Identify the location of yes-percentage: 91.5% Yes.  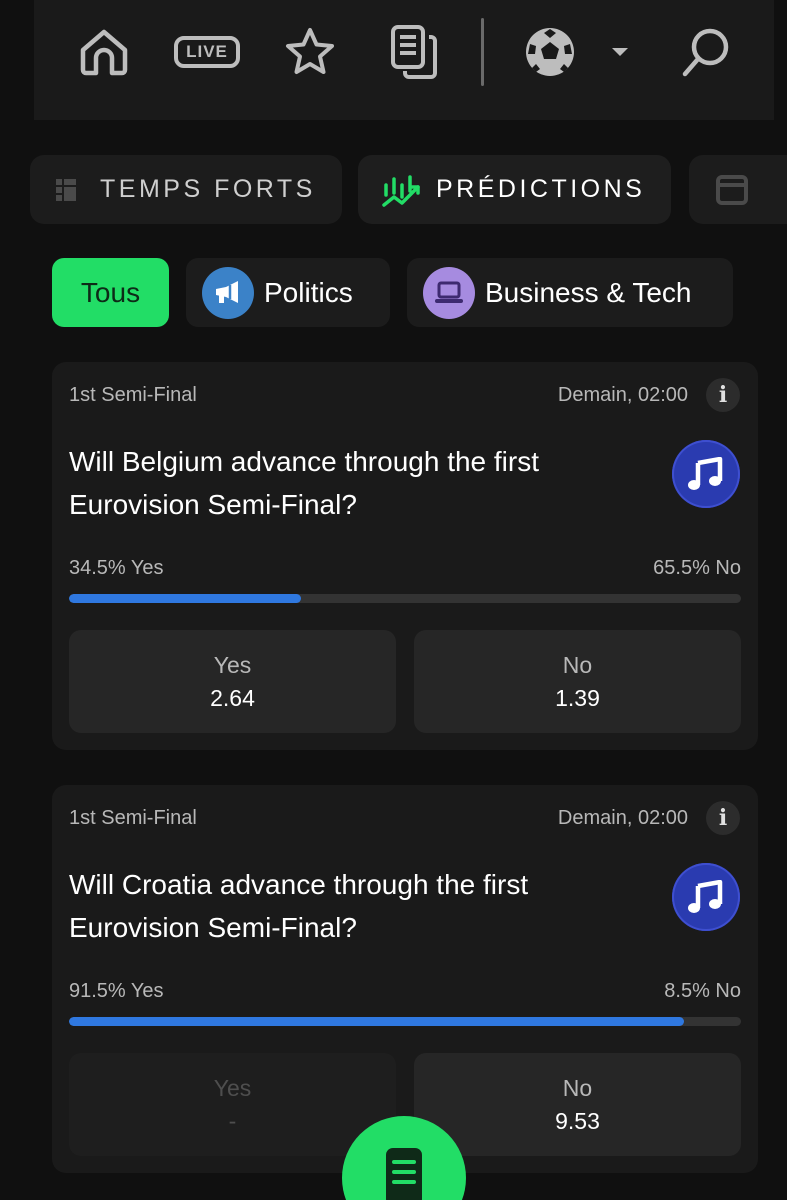
(116, 991).